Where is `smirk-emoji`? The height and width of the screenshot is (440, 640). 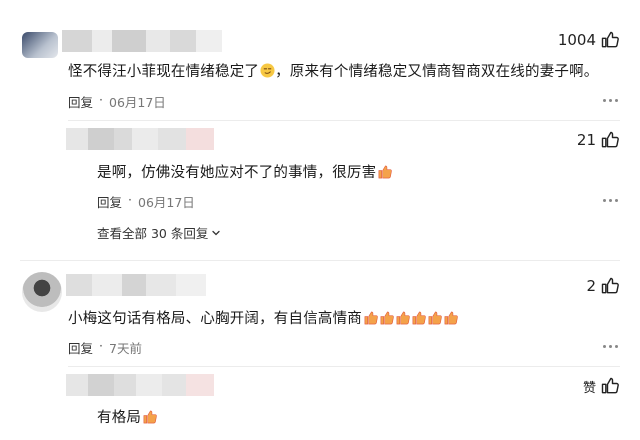 smirk-emoji is located at coordinates (267, 70).